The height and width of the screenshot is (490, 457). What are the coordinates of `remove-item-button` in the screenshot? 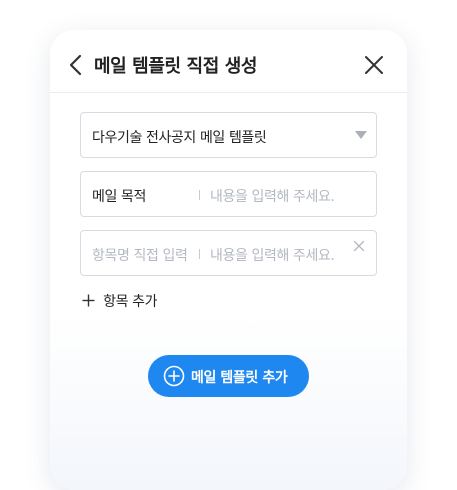 It's located at (359, 244).